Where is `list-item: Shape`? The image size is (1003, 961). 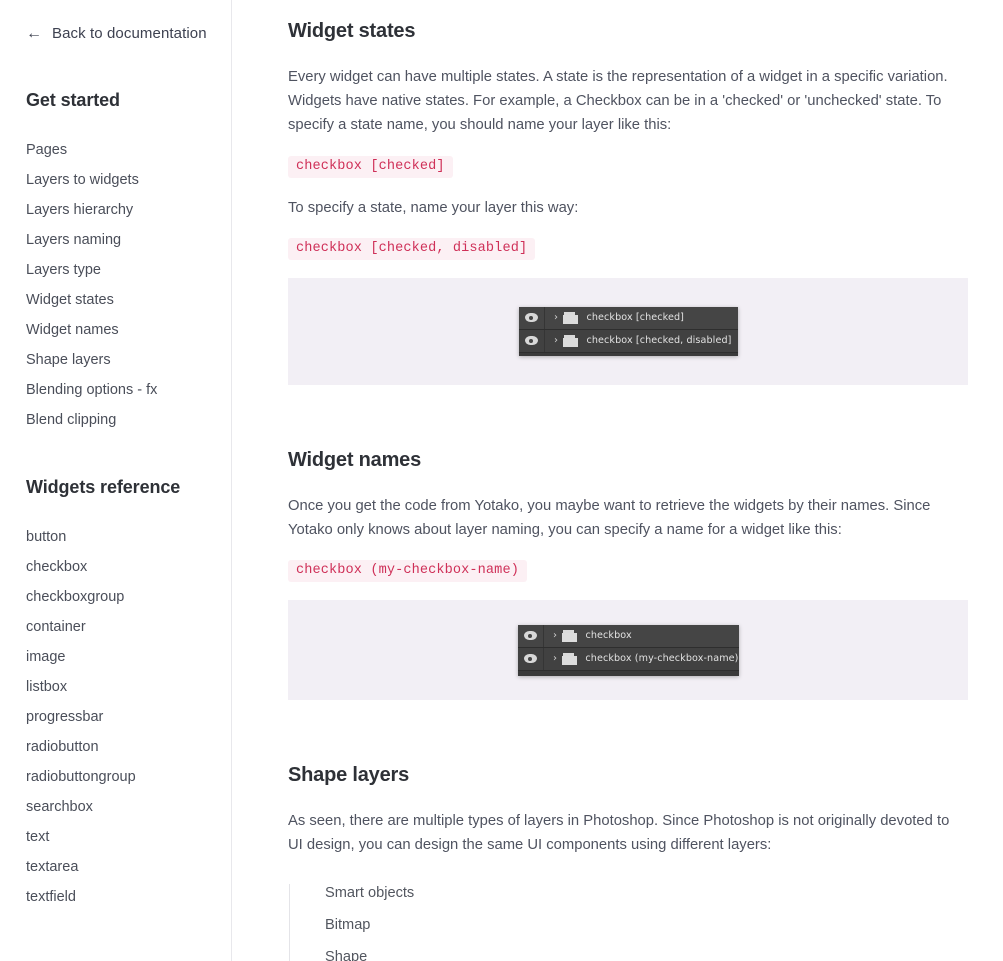 list-item: Shape is located at coordinates (346, 954).